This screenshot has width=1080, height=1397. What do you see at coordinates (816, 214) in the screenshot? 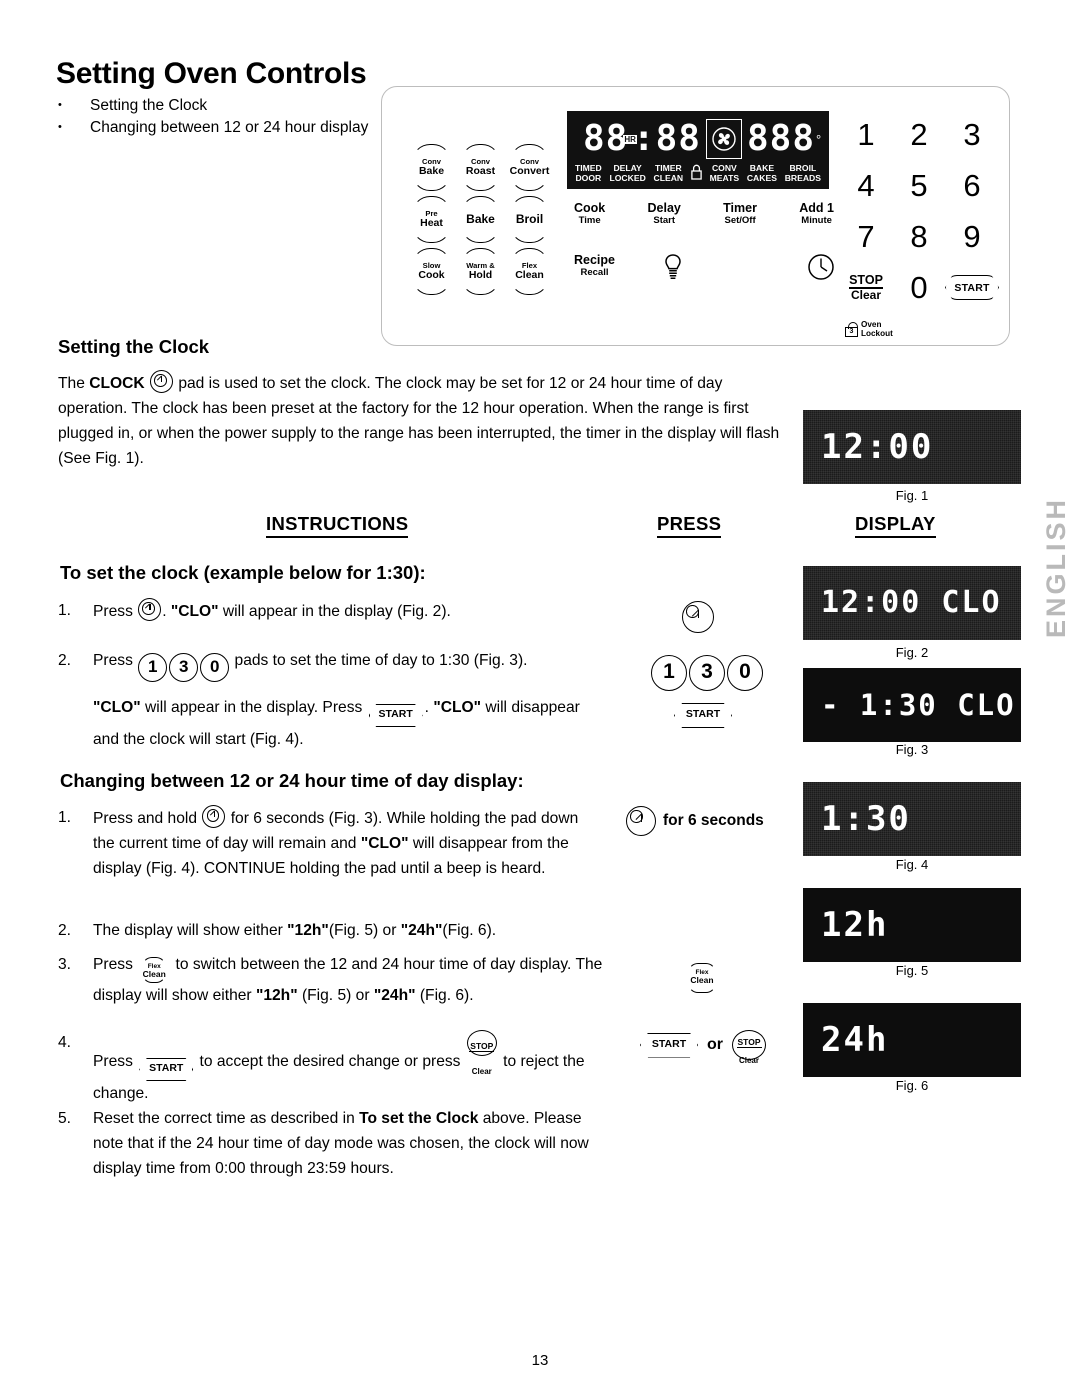
I see `function-key-add-1-minute: Add 1 Minute` at bounding box center [816, 214].